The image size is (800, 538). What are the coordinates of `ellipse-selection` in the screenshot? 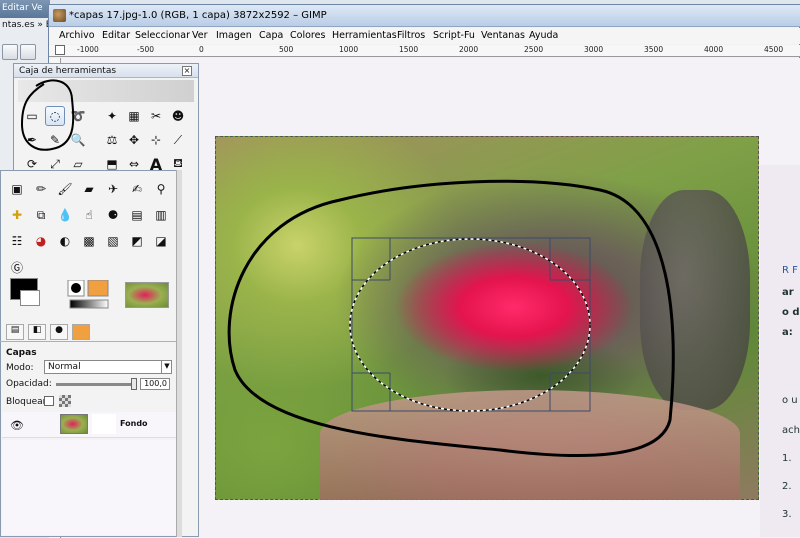 It's located at (470, 325).